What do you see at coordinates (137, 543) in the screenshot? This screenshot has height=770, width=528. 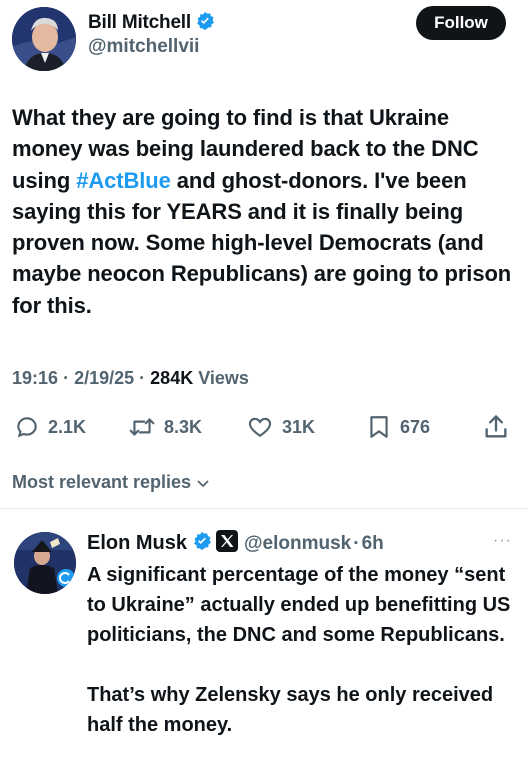 I see `reply-author-name: Elon Musk` at bounding box center [137, 543].